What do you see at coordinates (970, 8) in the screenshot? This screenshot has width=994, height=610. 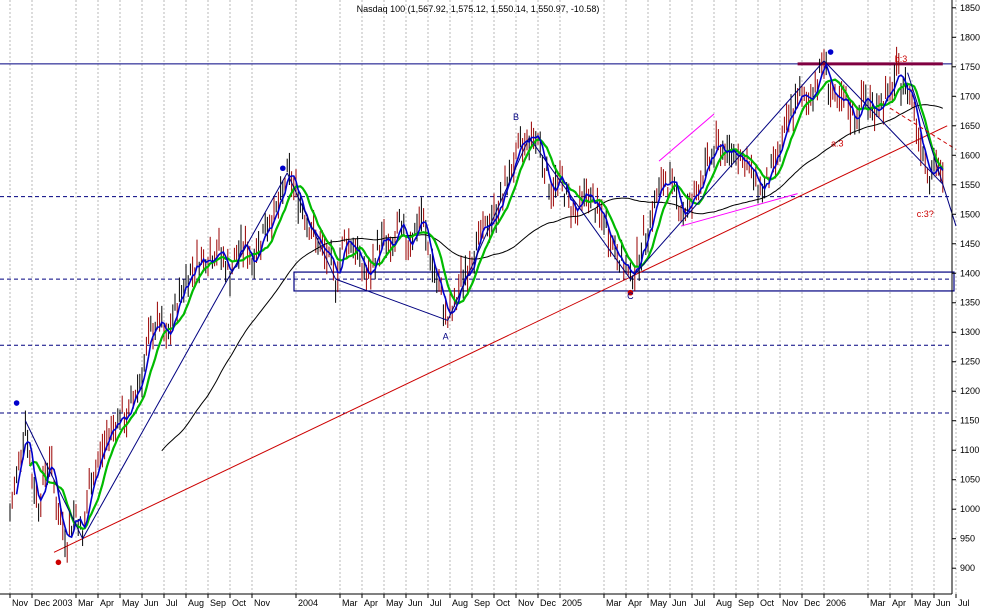 I see `y-tick-label: 1850` at bounding box center [970, 8].